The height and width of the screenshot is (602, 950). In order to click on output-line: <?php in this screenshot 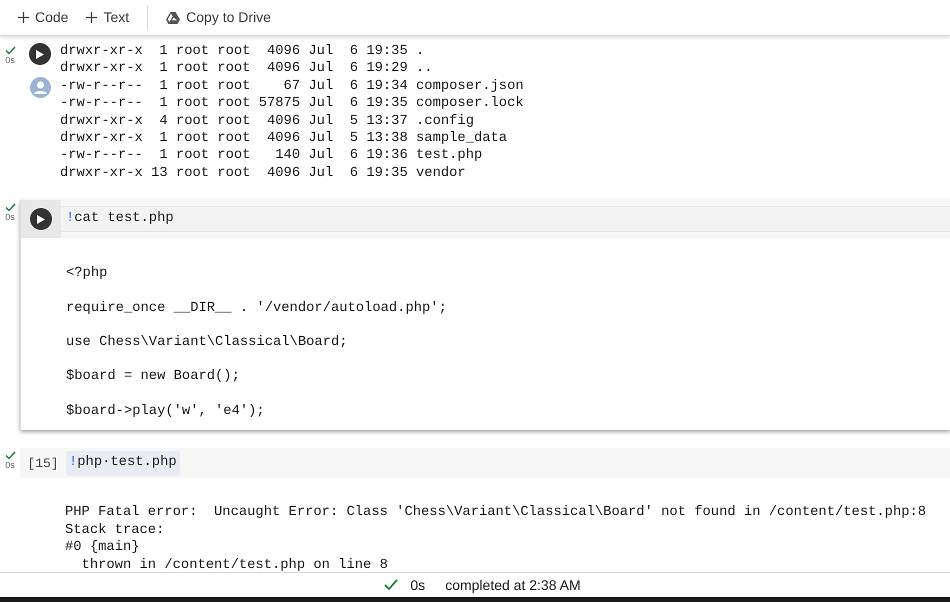, I will do `click(87, 274)`.